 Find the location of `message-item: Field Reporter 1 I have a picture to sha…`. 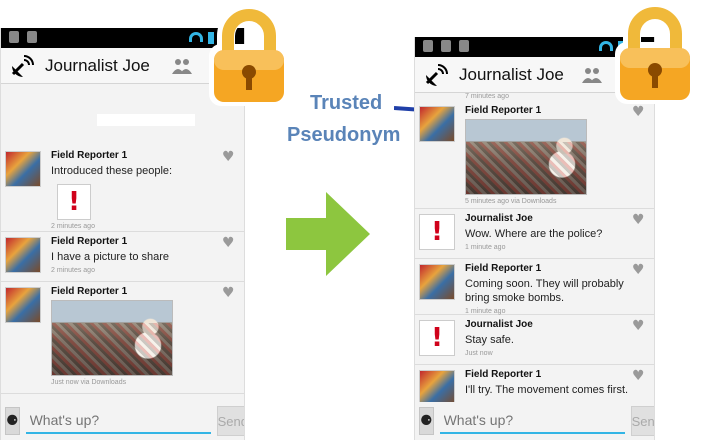

message-item: Field Reporter 1 I have a picture to sha… is located at coordinates (122, 257).